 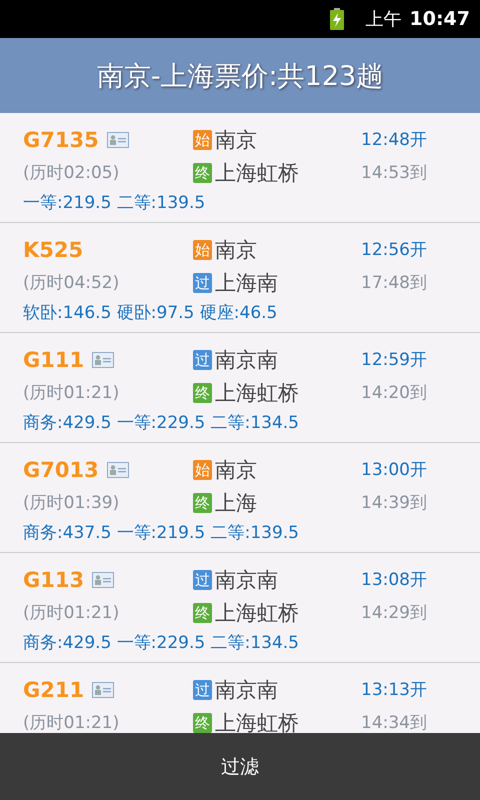 I want to click on departure-time: 12:48开, so click(x=394, y=140).